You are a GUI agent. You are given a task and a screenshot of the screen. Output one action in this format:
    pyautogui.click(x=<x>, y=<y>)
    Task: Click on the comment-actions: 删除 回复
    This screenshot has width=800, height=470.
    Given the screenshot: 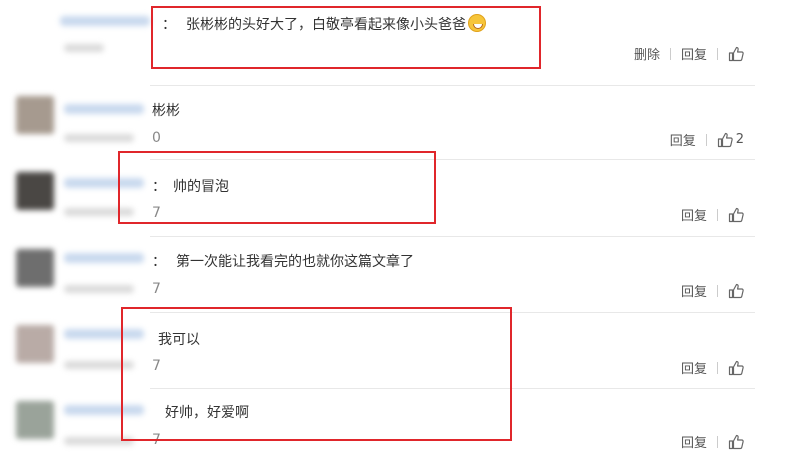 What is the action you would take?
    pyautogui.click(x=689, y=53)
    